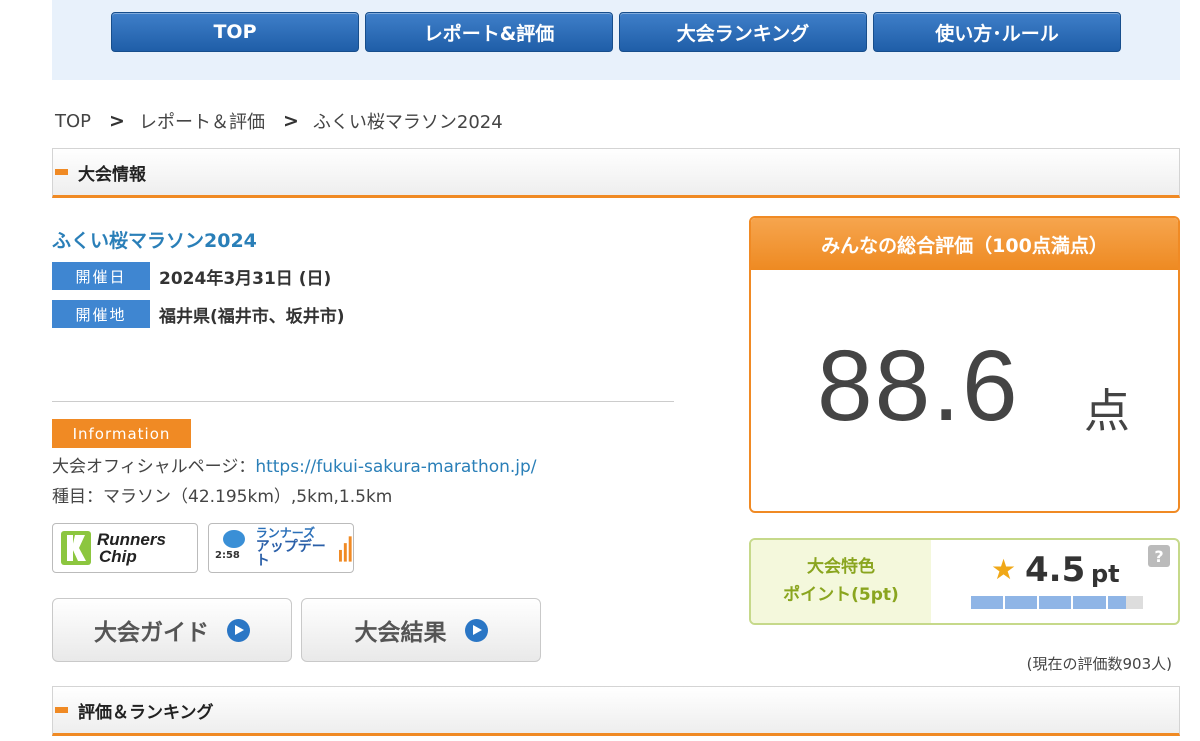  I want to click on feature-points-card: 大会特色 ポイント(5pt) ★ 4.5 pt ?, so click(964, 581).